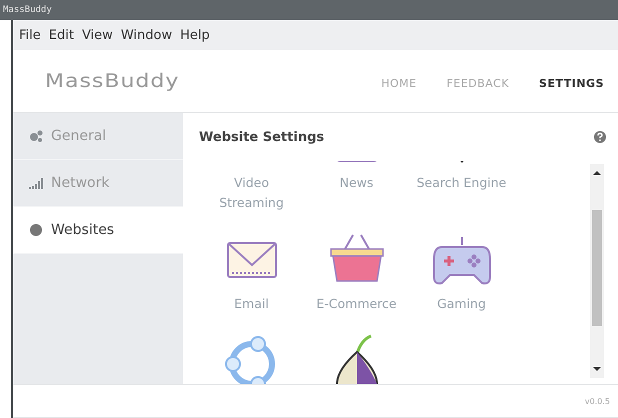 Image resolution: width=618 pixels, height=418 pixels. Describe the element at coordinates (600, 137) in the screenshot. I see `help-icon` at that location.